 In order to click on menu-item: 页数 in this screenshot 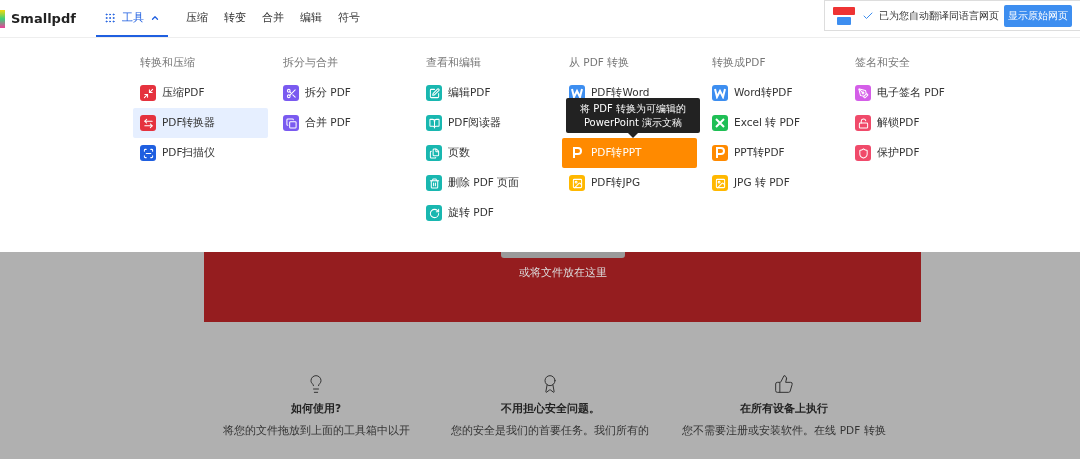, I will do `click(486, 153)`.